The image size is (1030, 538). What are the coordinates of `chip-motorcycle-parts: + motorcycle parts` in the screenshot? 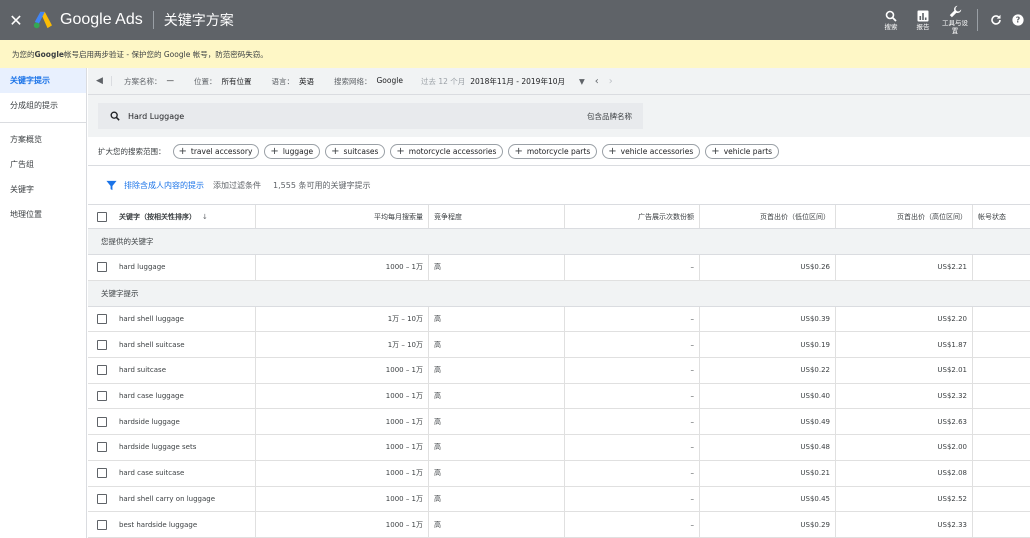 It's located at (553, 151).